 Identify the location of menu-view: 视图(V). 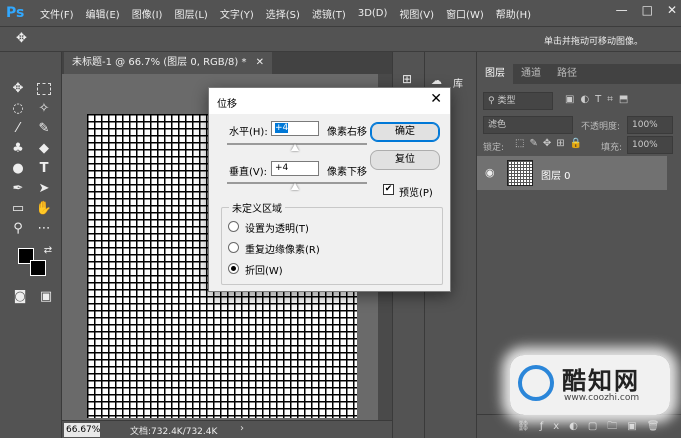
(416, 13).